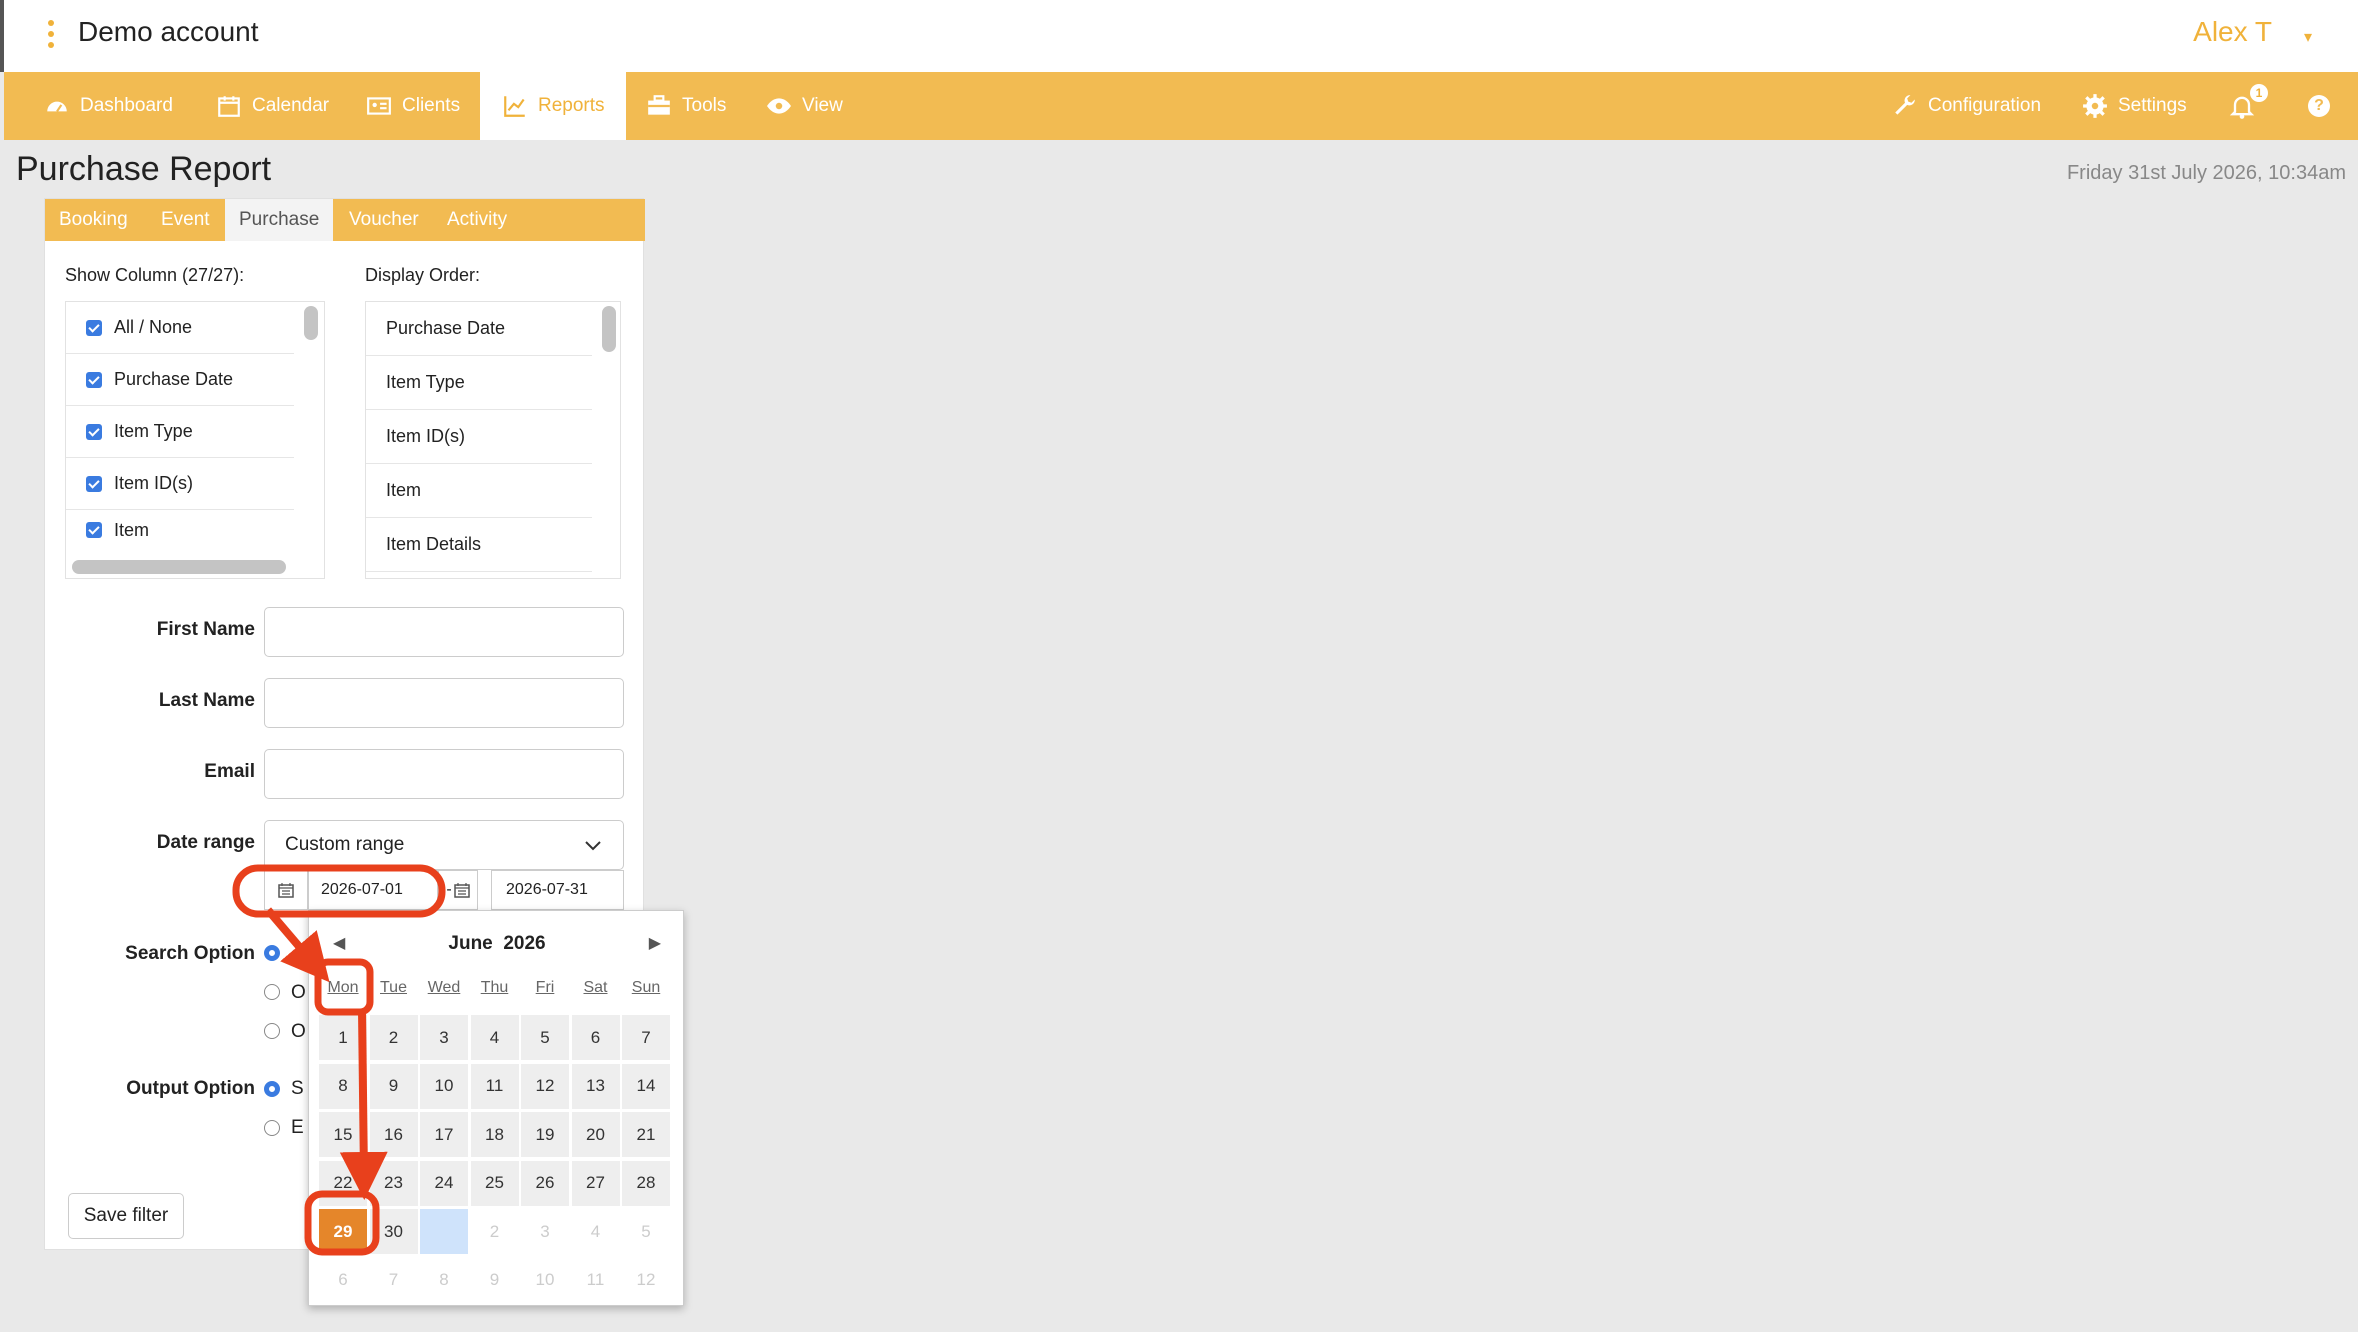 This screenshot has height=1332, width=2358. What do you see at coordinates (180, 380) in the screenshot?
I see `column-option: Purchase Date` at bounding box center [180, 380].